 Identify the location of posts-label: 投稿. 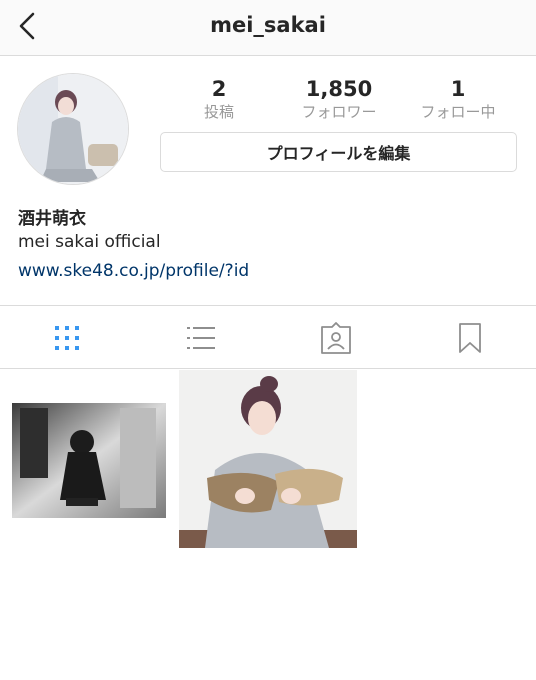
(218, 112).